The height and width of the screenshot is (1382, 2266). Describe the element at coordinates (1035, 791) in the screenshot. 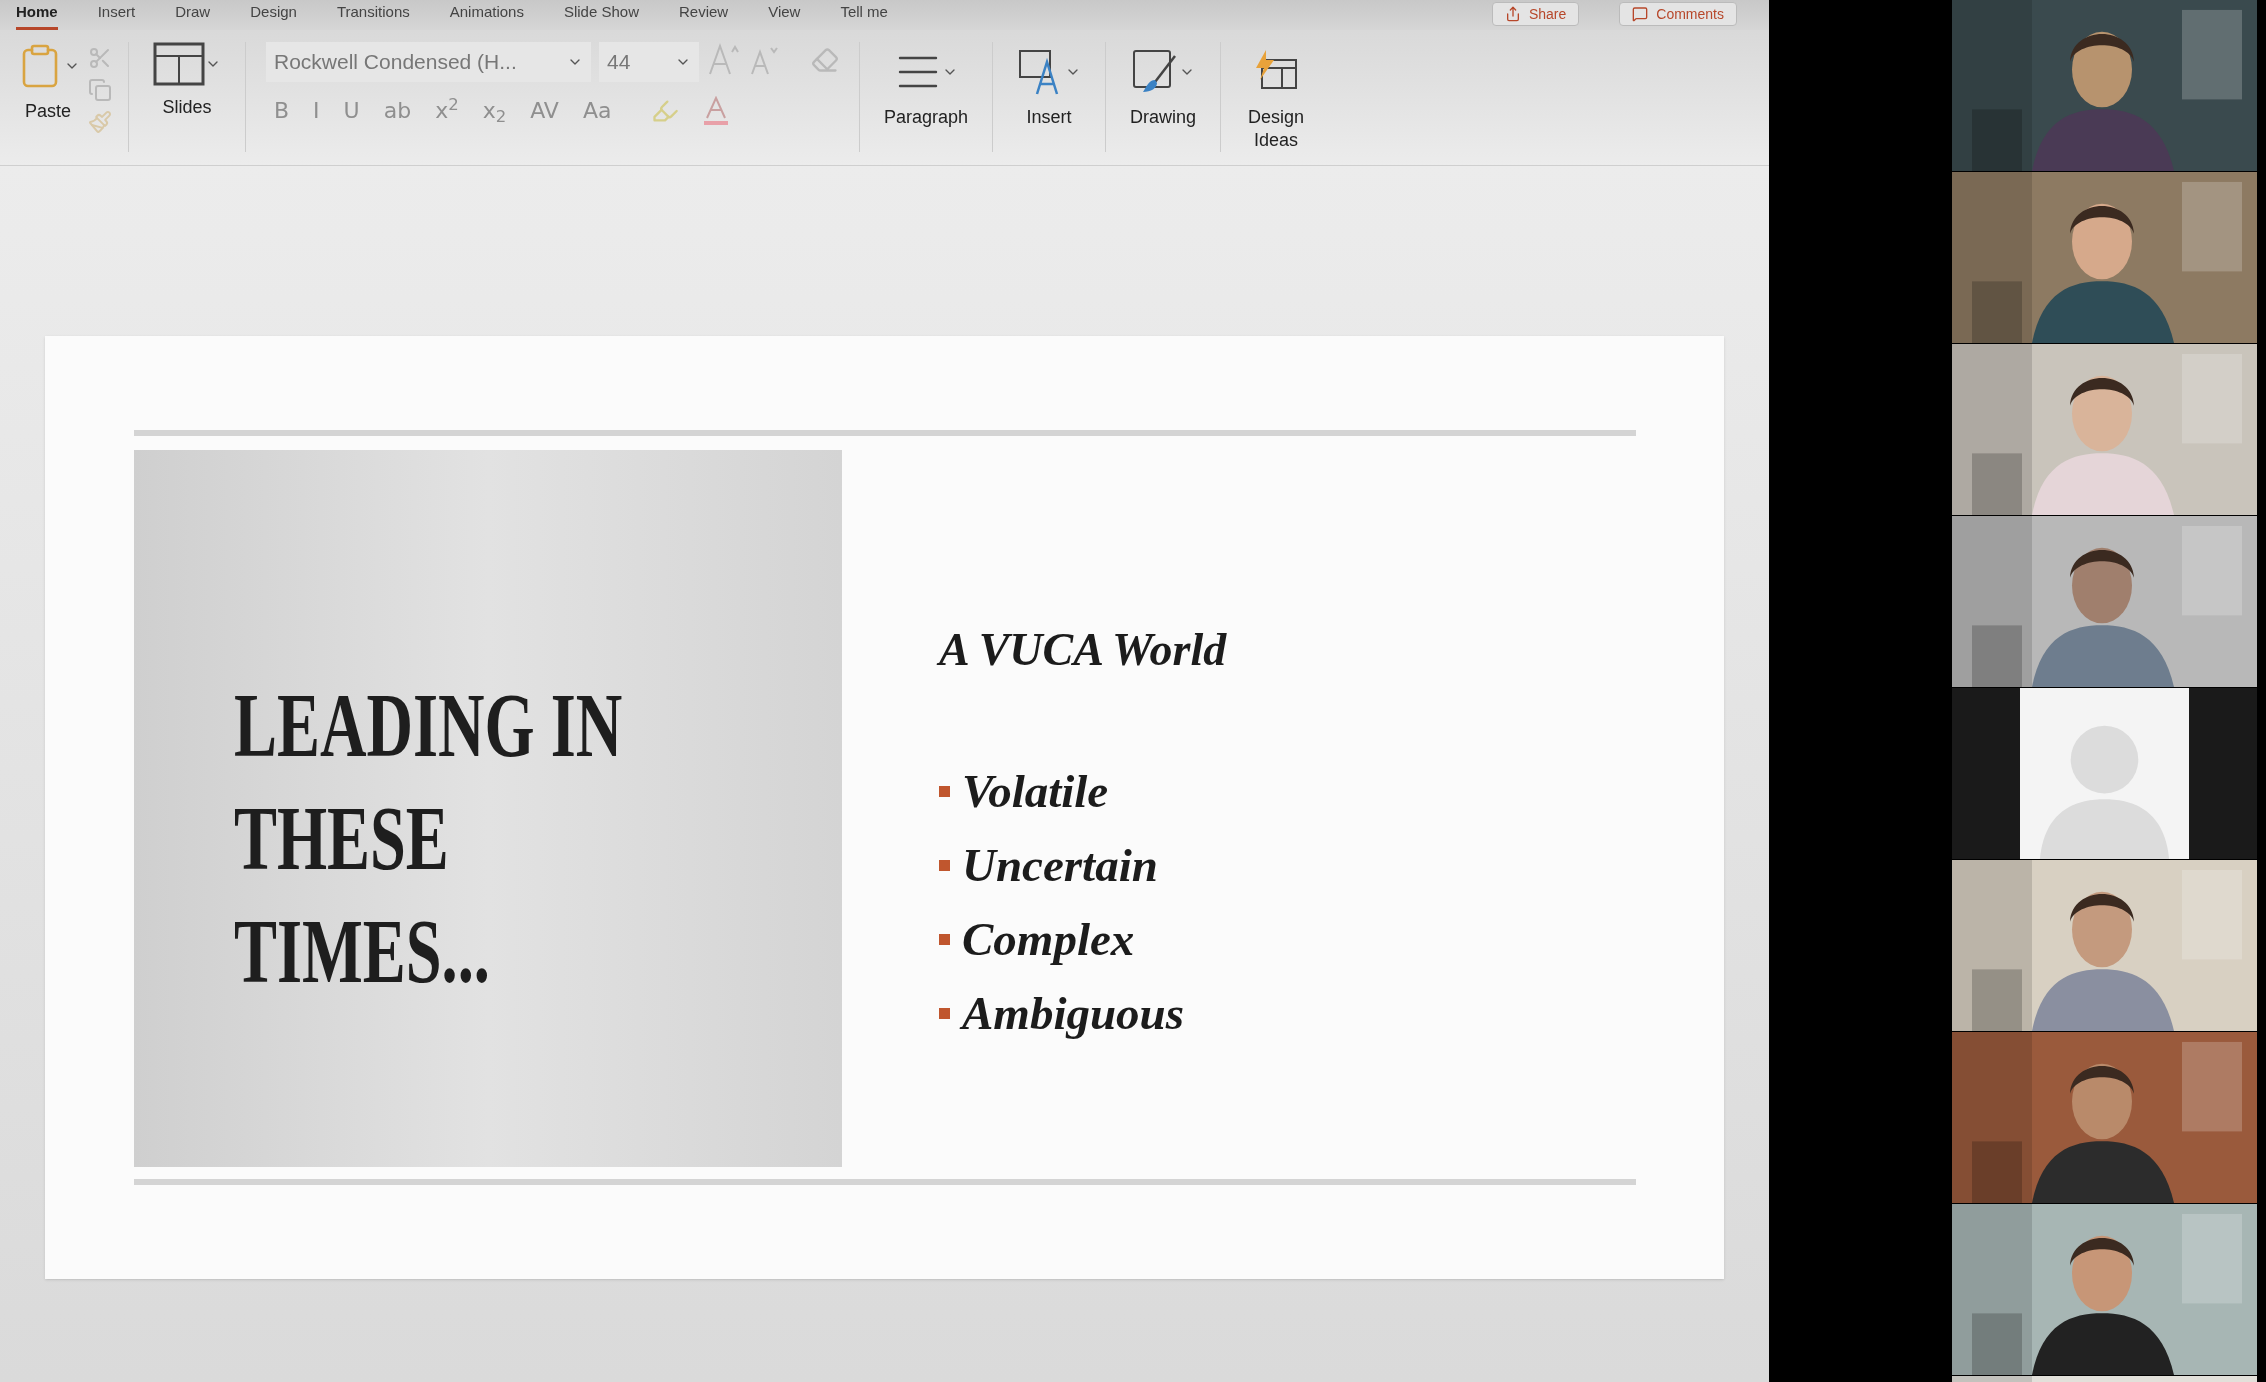

I see `bullet-text: Volatile` at that location.